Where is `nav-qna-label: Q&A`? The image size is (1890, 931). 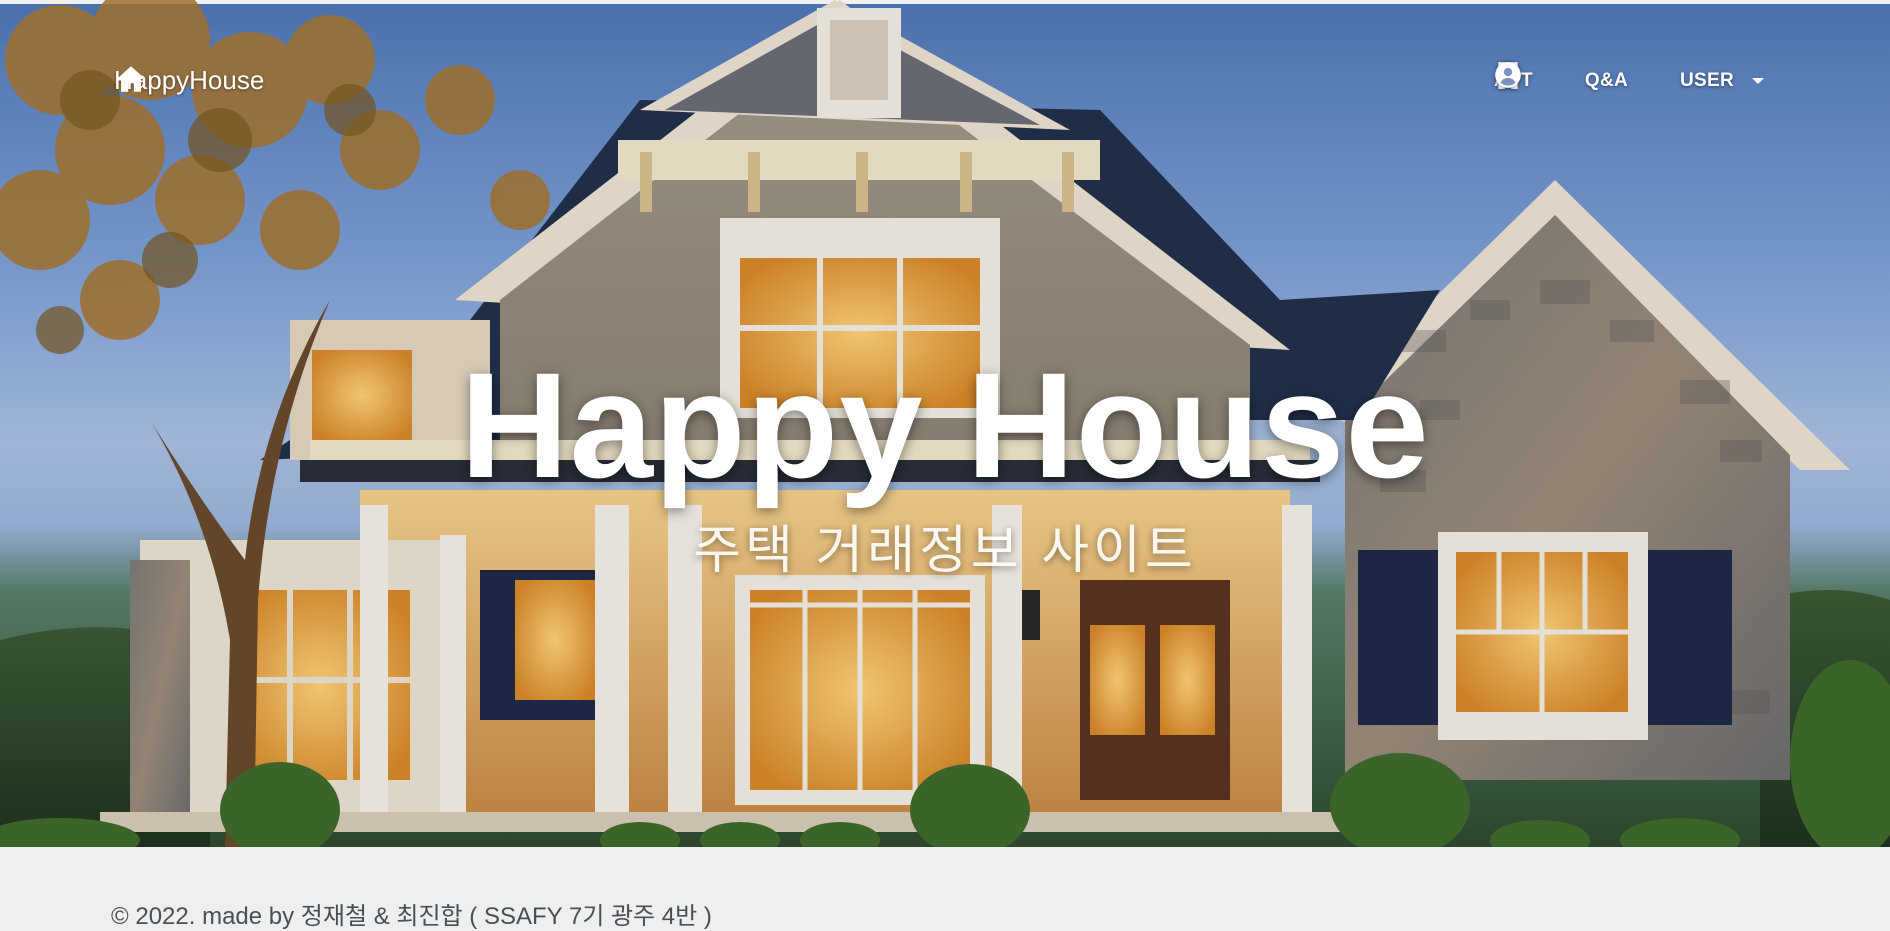
nav-qna-label: Q&A is located at coordinates (1606, 80).